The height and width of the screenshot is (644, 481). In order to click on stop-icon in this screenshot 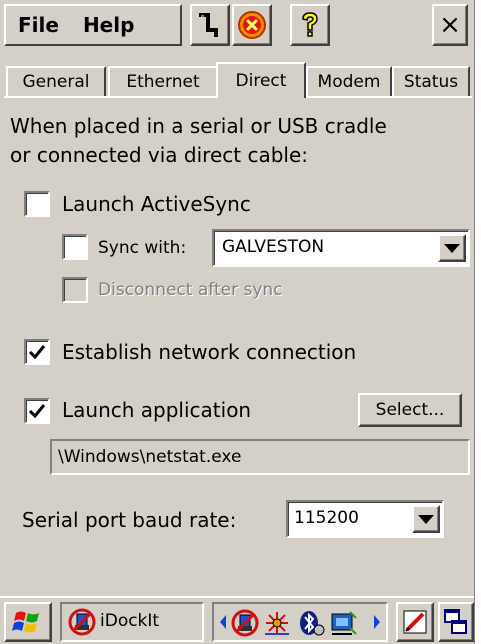, I will do `click(252, 25)`.